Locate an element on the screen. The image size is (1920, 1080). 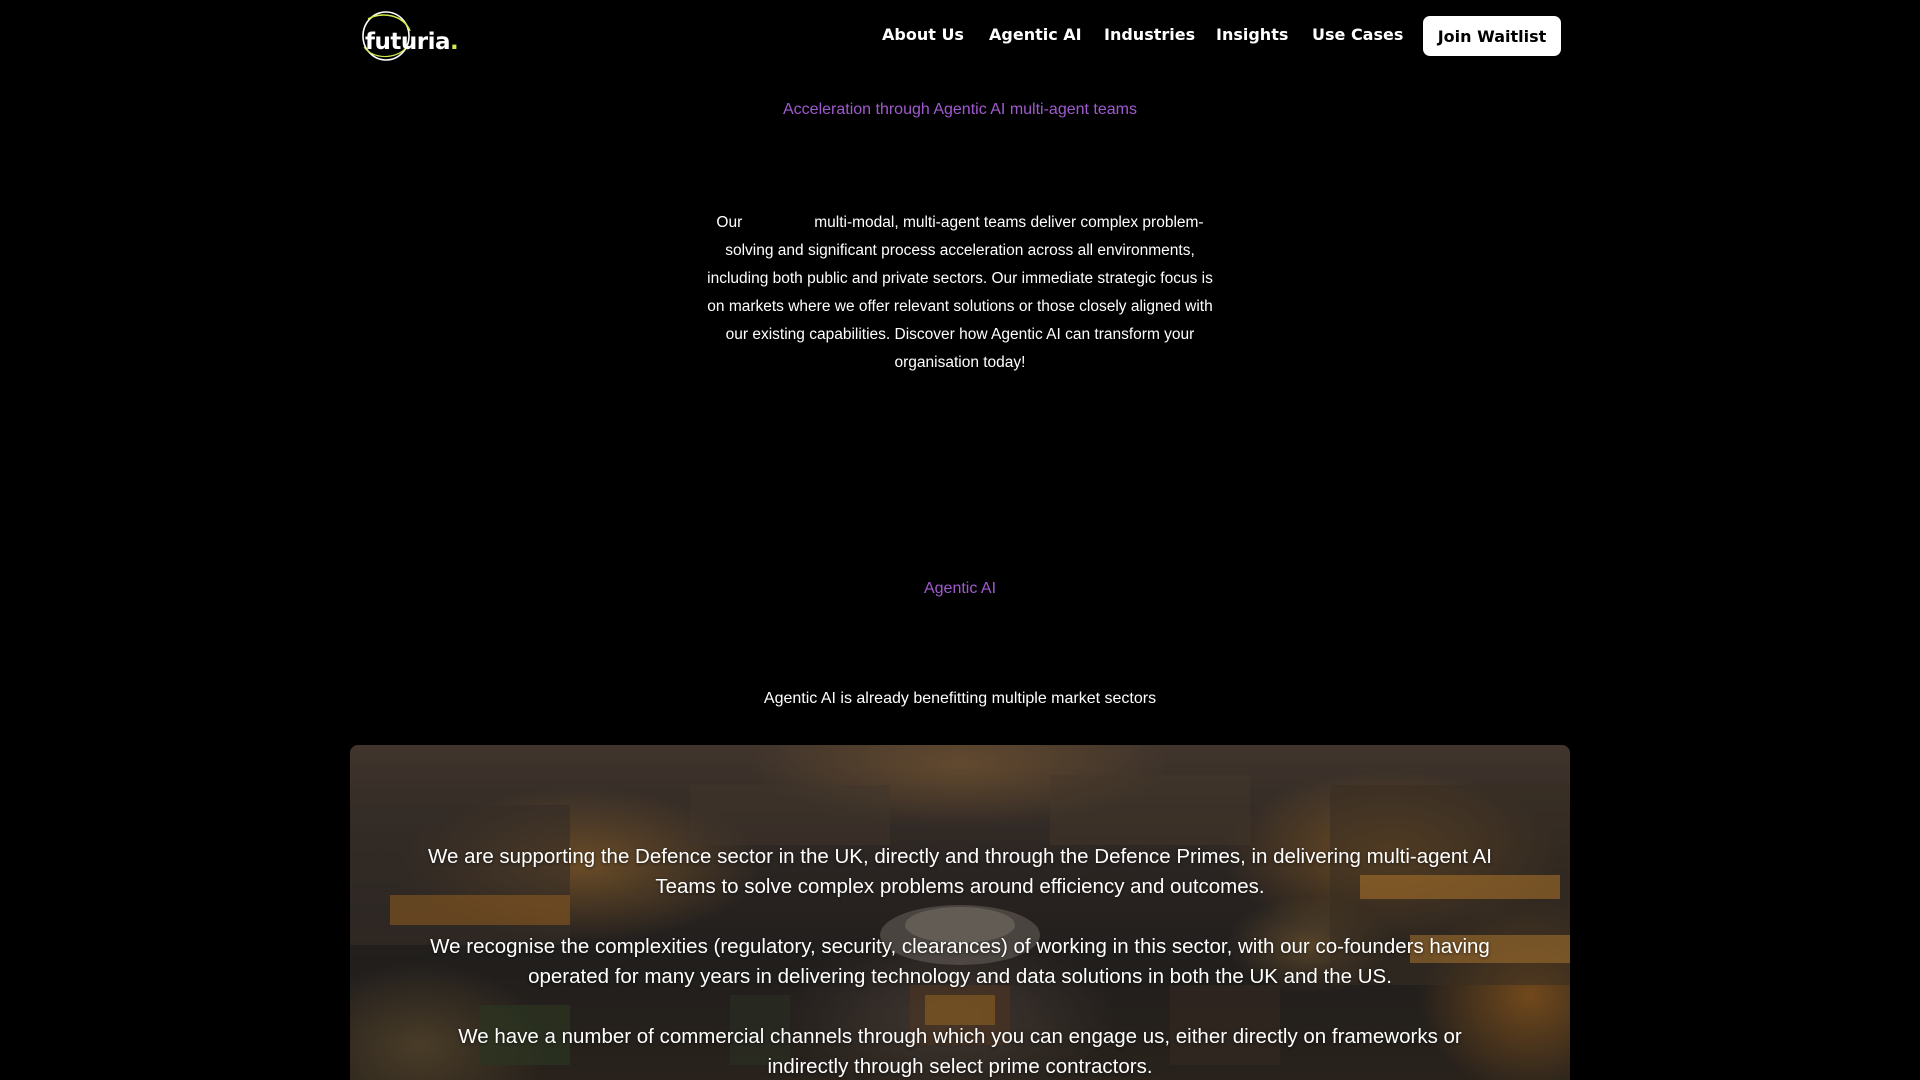
agentic-ai-eyebrow: Agentic AI is located at coordinates (960, 588).